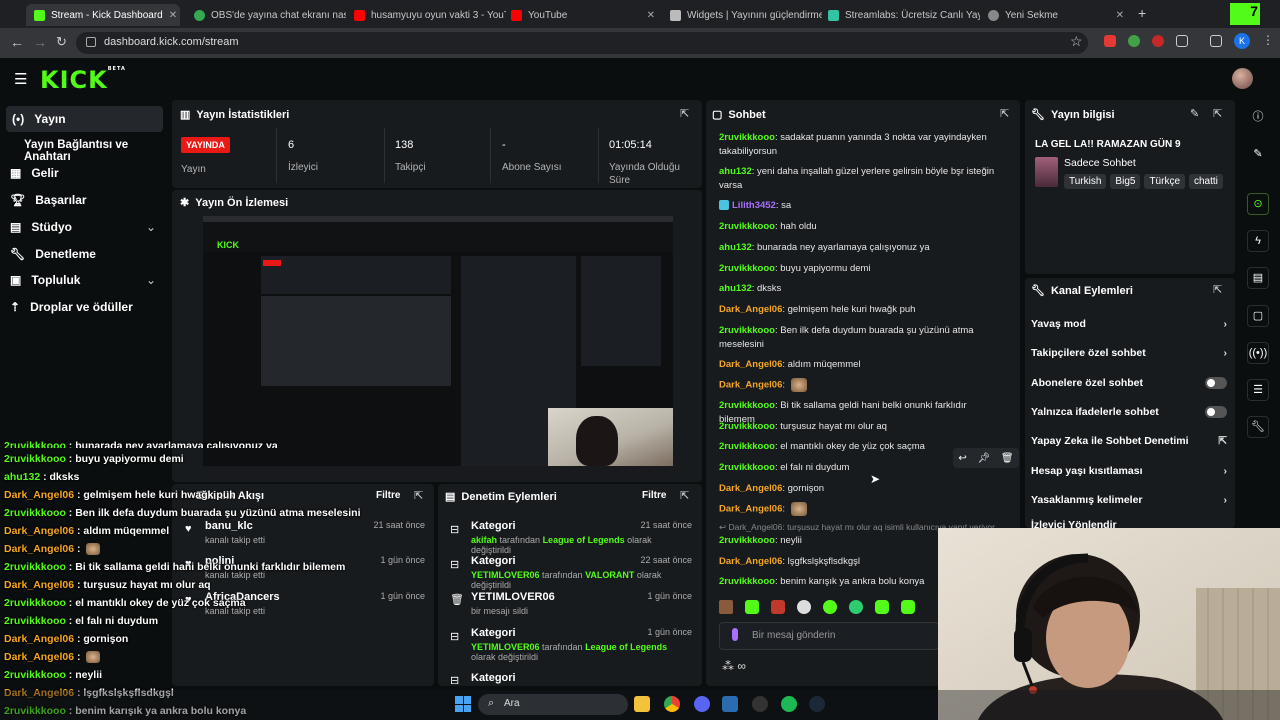 The image size is (1280, 720). What do you see at coordinates (388, 495) in the screenshot?
I see `activity-filter-button: Filtre` at bounding box center [388, 495].